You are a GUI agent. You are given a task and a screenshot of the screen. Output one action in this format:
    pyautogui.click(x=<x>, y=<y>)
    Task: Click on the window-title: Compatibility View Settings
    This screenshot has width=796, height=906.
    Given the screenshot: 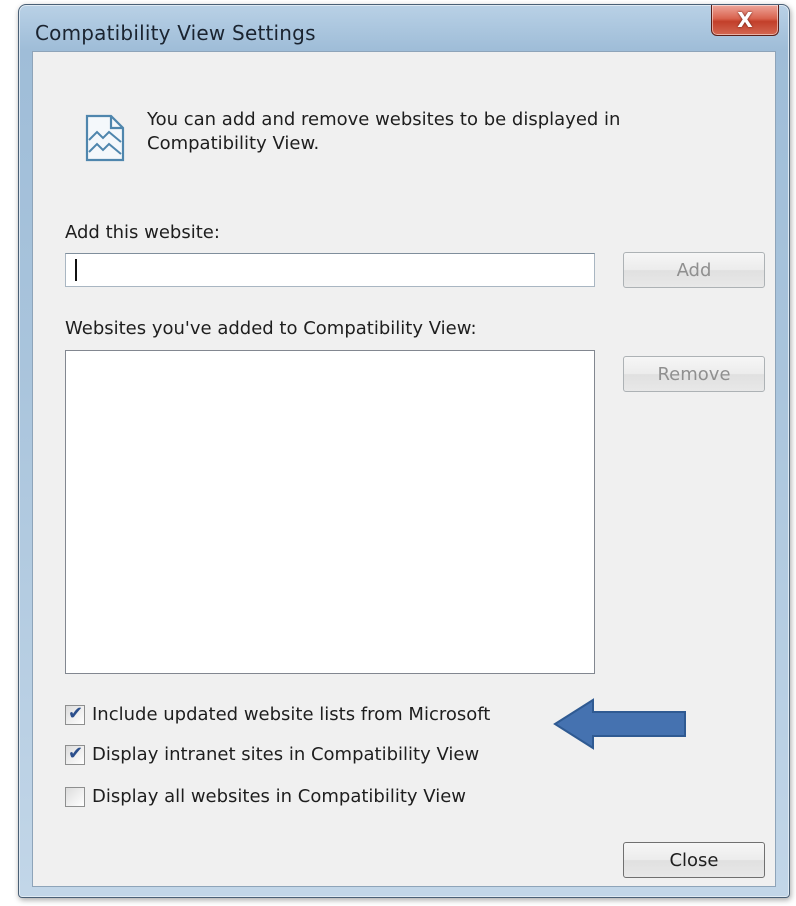 What is the action you would take?
    pyautogui.click(x=175, y=33)
    